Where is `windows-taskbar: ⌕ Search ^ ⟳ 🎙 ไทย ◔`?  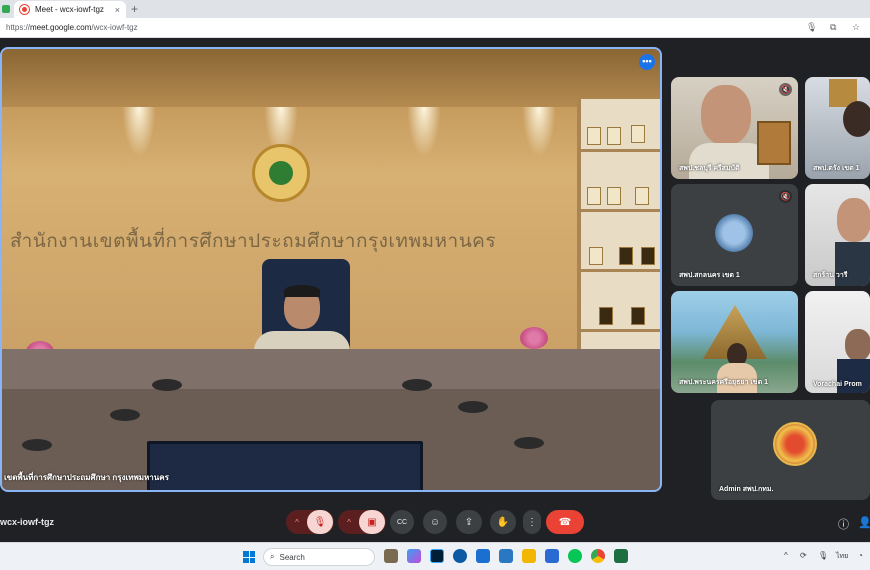 windows-taskbar: ⌕ Search ^ ⟳ 🎙 ไทย ◔ is located at coordinates (435, 556).